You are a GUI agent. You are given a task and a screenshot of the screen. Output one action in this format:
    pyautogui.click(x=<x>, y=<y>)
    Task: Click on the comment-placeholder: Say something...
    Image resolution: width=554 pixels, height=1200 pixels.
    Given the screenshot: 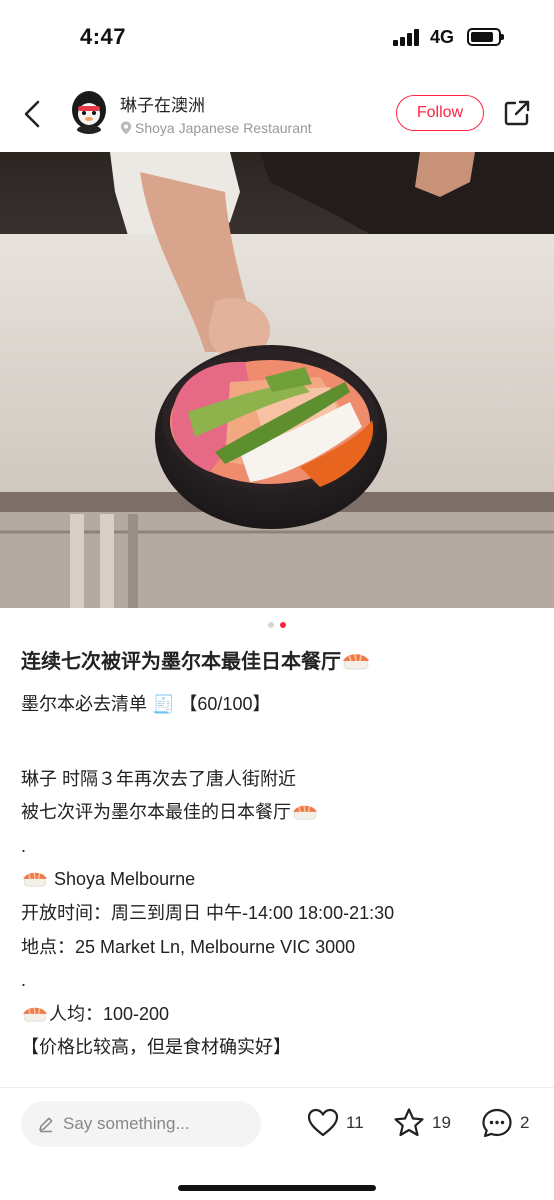 What is the action you would take?
    pyautogui.click(x=126, y=1123)
    